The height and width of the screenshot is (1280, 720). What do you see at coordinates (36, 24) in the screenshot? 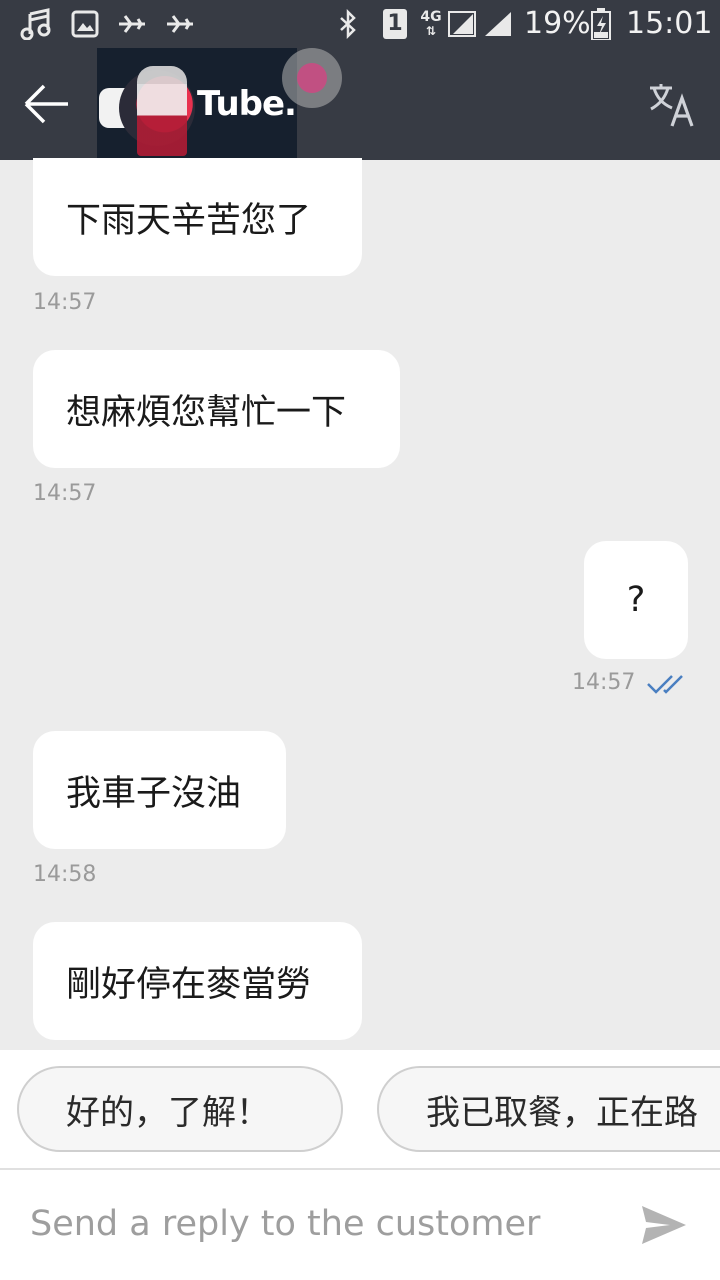
I see `music-icon` at bounding box center [36, 24].